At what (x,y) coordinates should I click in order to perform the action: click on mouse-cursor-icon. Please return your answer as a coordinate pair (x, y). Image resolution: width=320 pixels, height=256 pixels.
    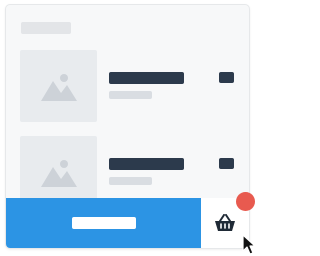
    Looking at the image, I should click on (249, 244).